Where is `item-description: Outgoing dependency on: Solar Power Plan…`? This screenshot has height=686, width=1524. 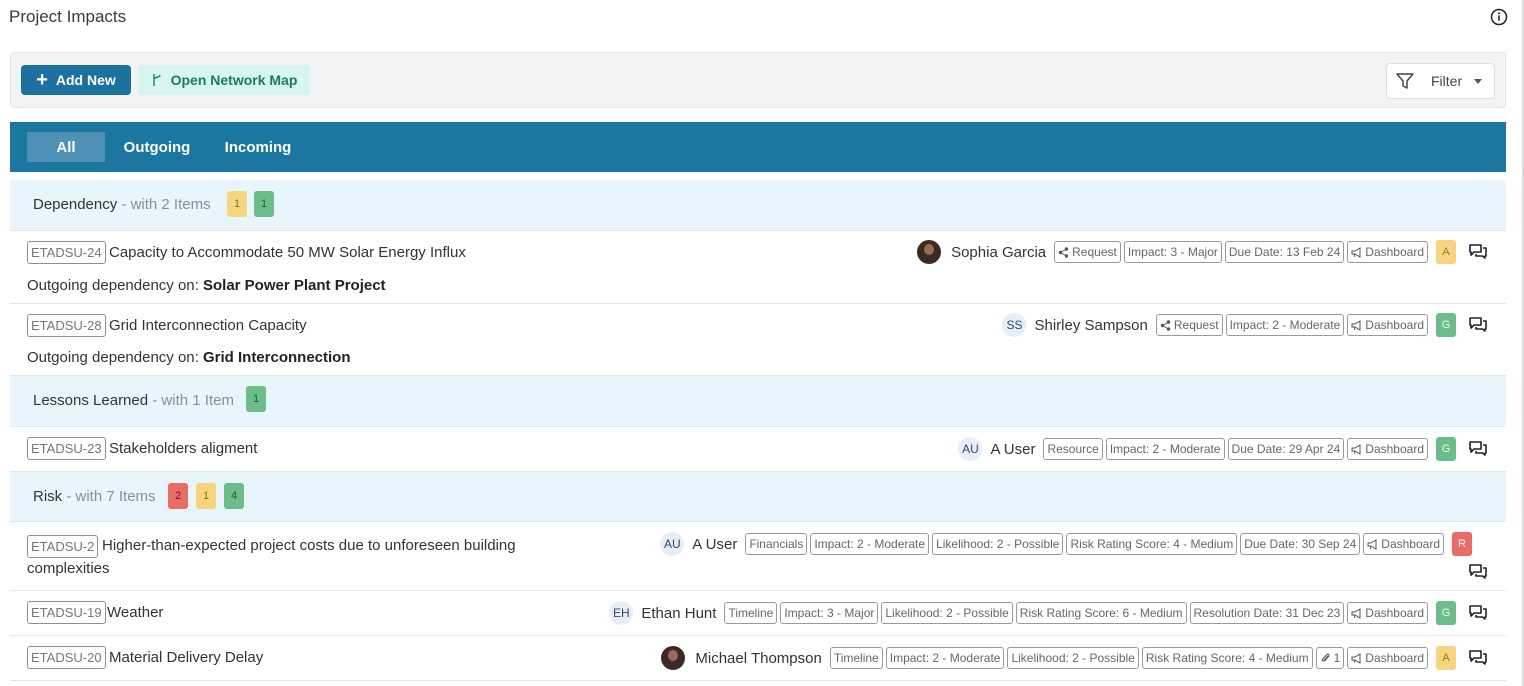 item-description: Outgoing dependency on: Solar Power Plan… is located at coordinates (206, 285).